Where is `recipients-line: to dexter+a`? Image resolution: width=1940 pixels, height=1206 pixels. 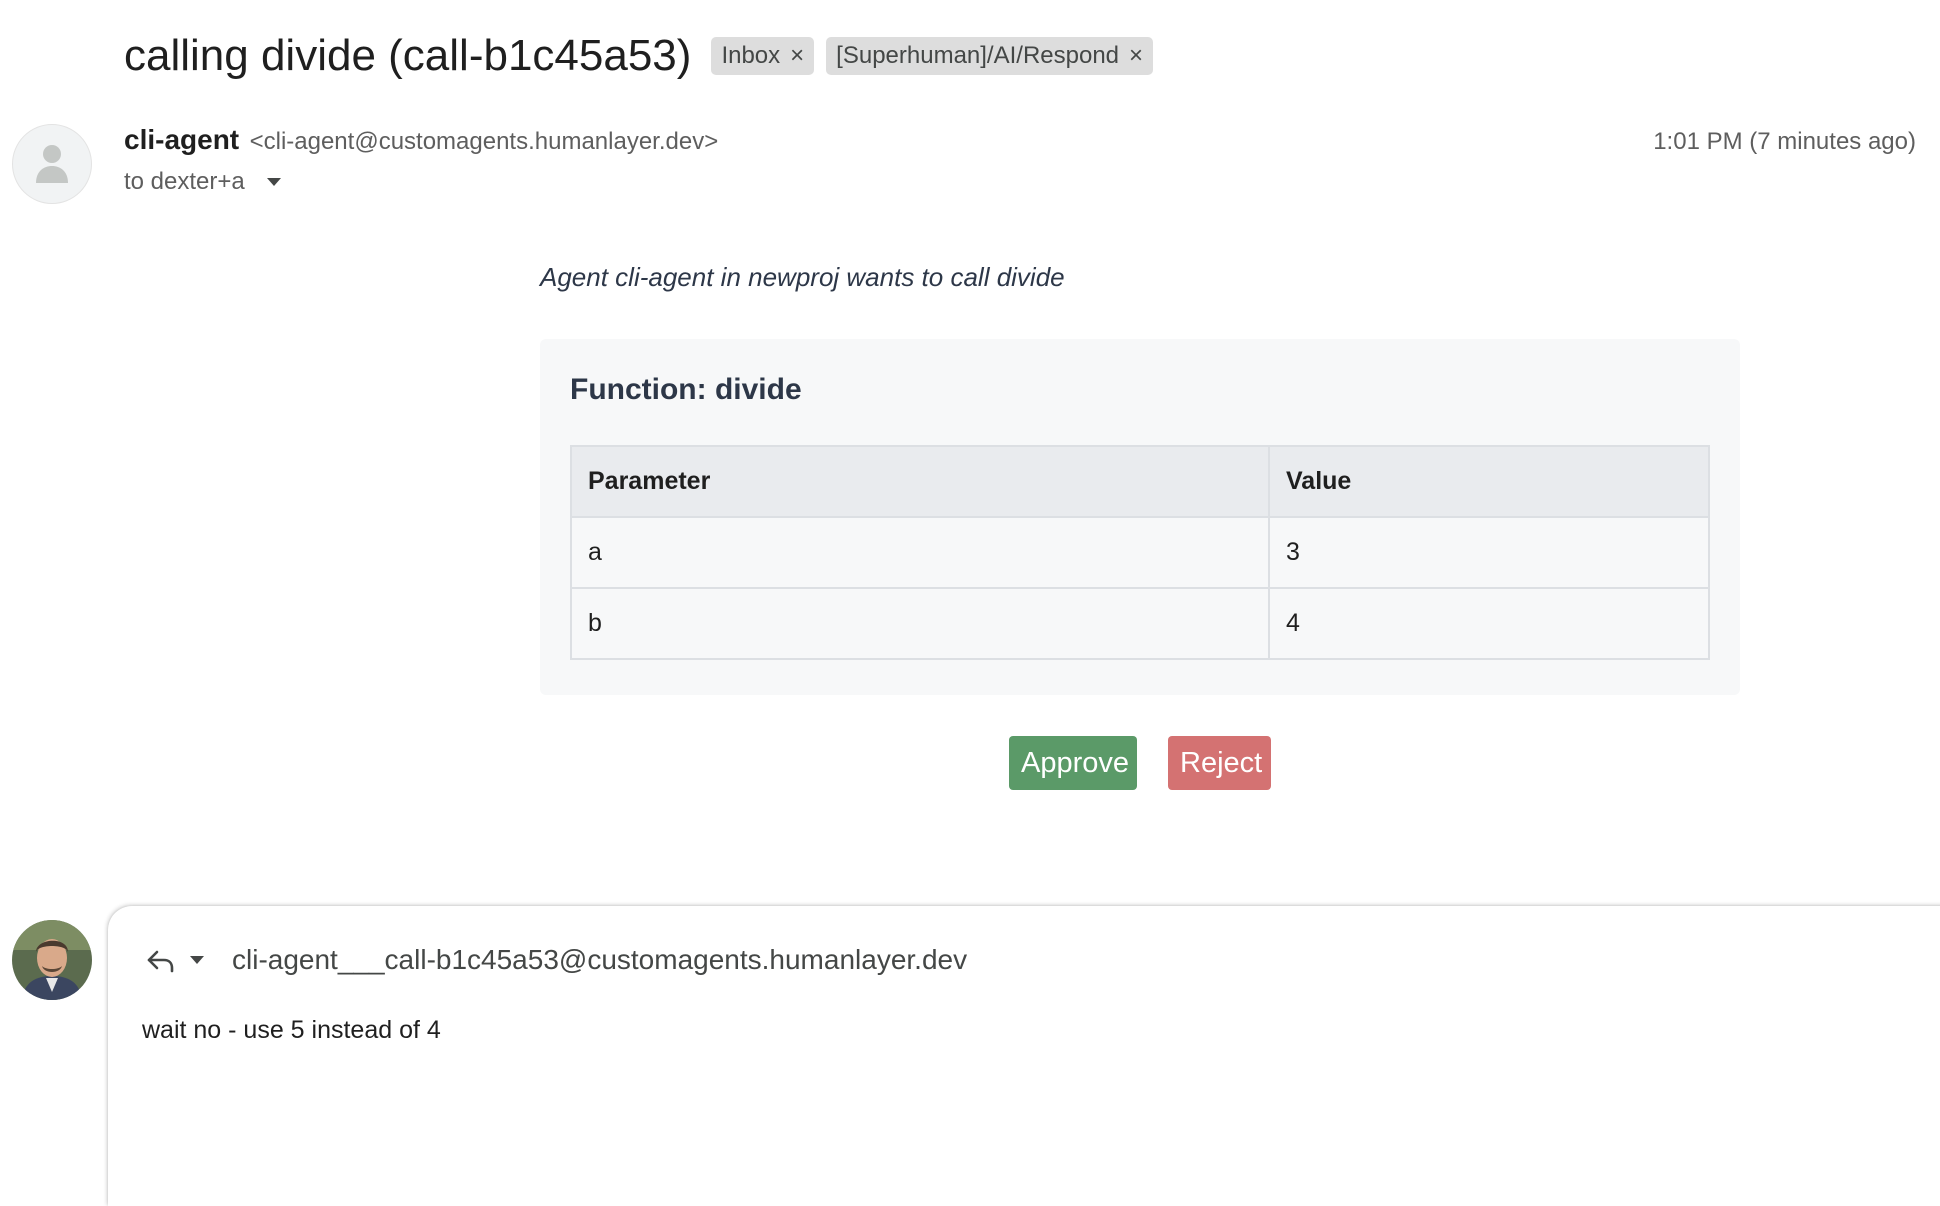
recipients-line: to dexter+a is located at coordinates (202, 182).